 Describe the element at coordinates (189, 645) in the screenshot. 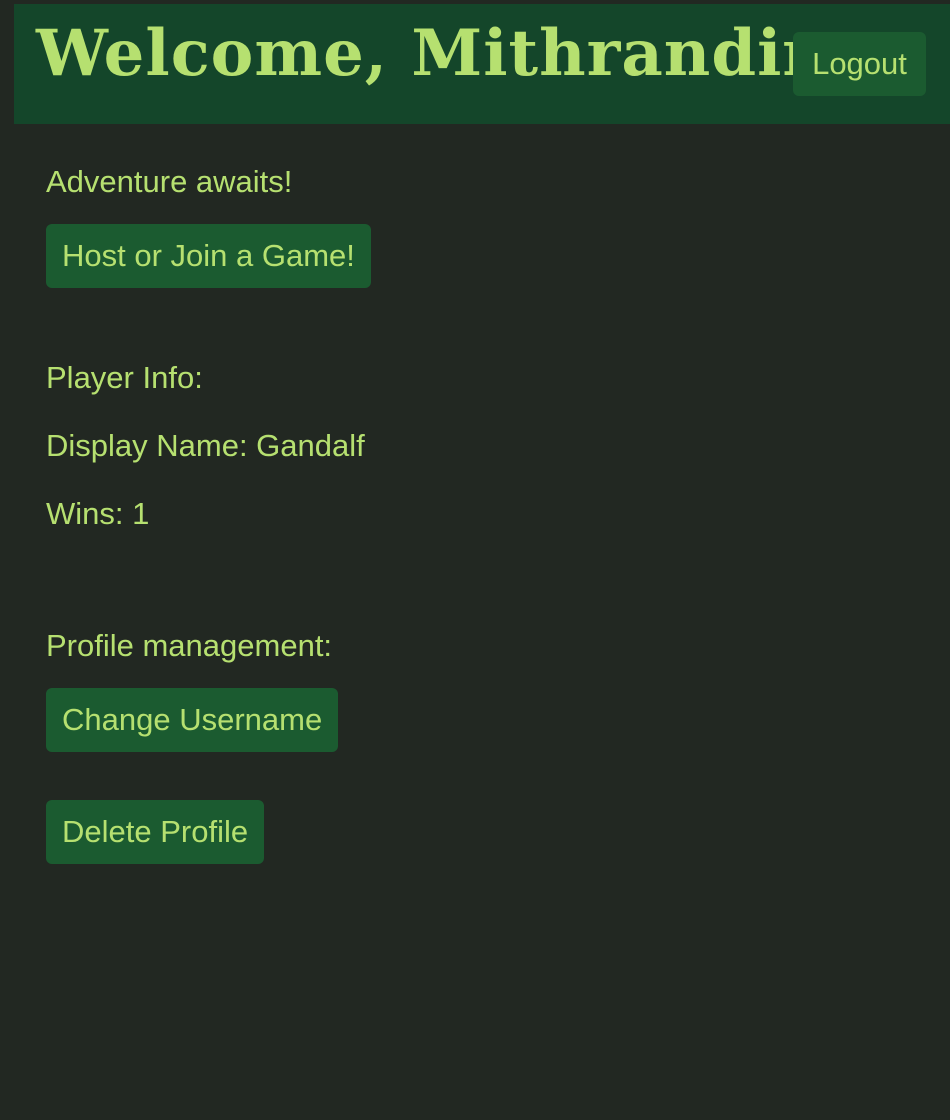

I see `profile-management-heading: Profile management:` at that location.